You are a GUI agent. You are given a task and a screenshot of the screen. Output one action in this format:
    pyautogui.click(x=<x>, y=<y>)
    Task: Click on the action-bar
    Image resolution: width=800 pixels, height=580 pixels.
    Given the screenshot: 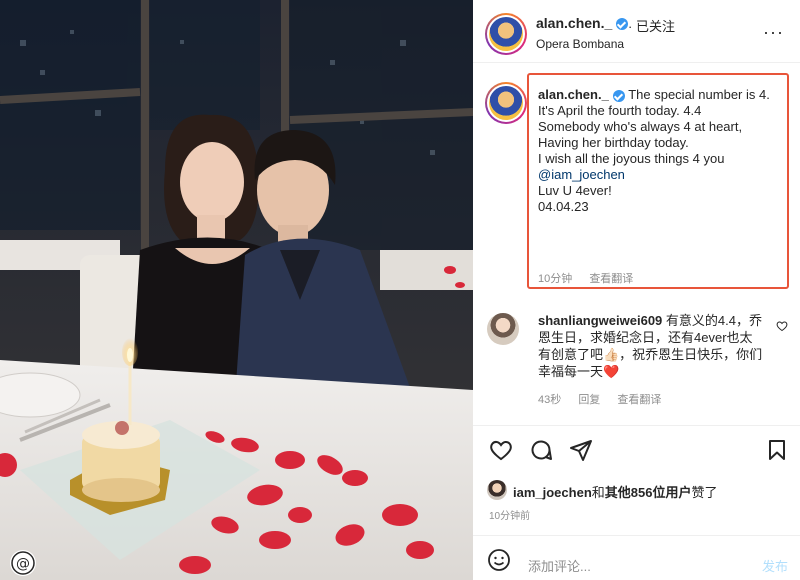 What is the action you would take?
    pyautogui.click(x=637, y=452)
    